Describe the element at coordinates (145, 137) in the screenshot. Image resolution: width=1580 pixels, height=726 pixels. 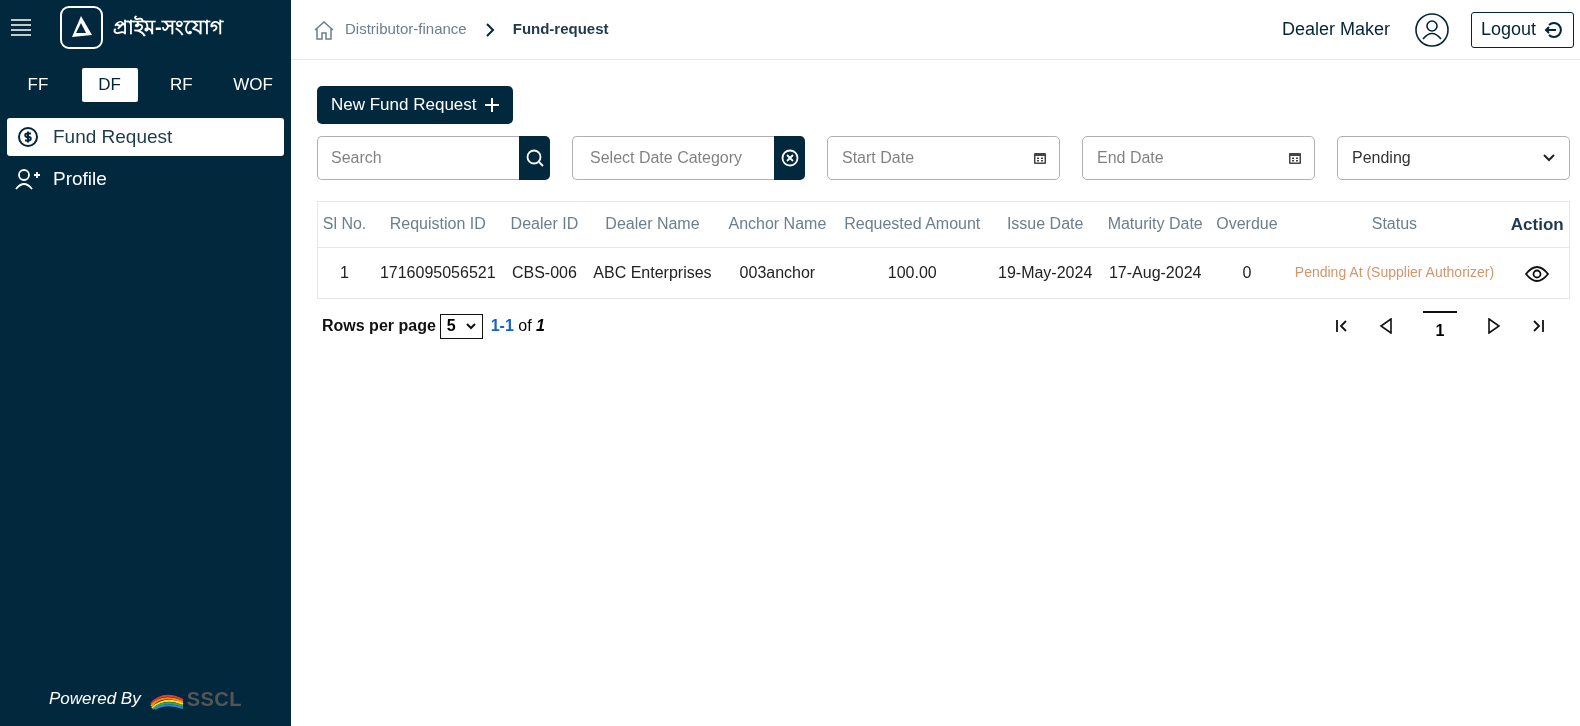
I see `sidebar-item: Fund Request` at that location.